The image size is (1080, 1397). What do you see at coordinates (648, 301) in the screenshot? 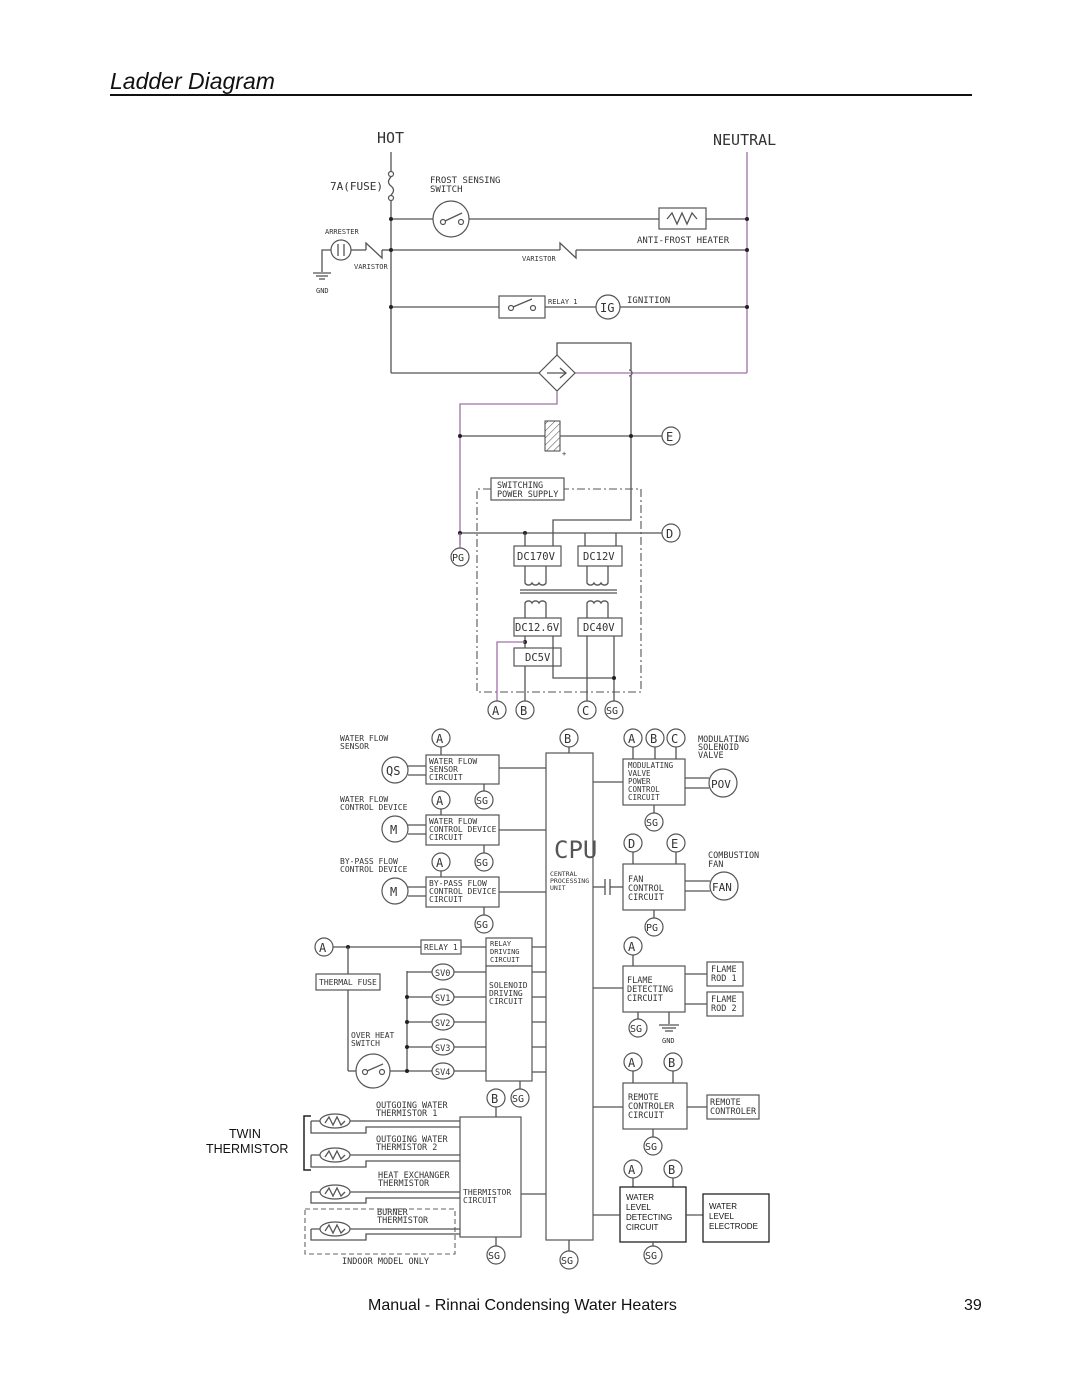
I see `ignition-label: IGNITION` at bounding box center [648, 301].